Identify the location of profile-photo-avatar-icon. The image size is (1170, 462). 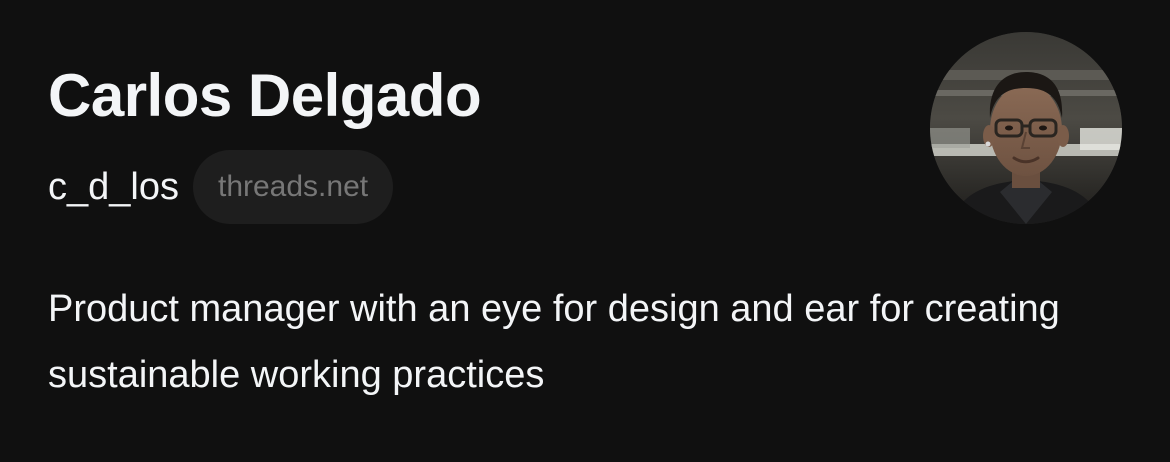
(1026, 128).